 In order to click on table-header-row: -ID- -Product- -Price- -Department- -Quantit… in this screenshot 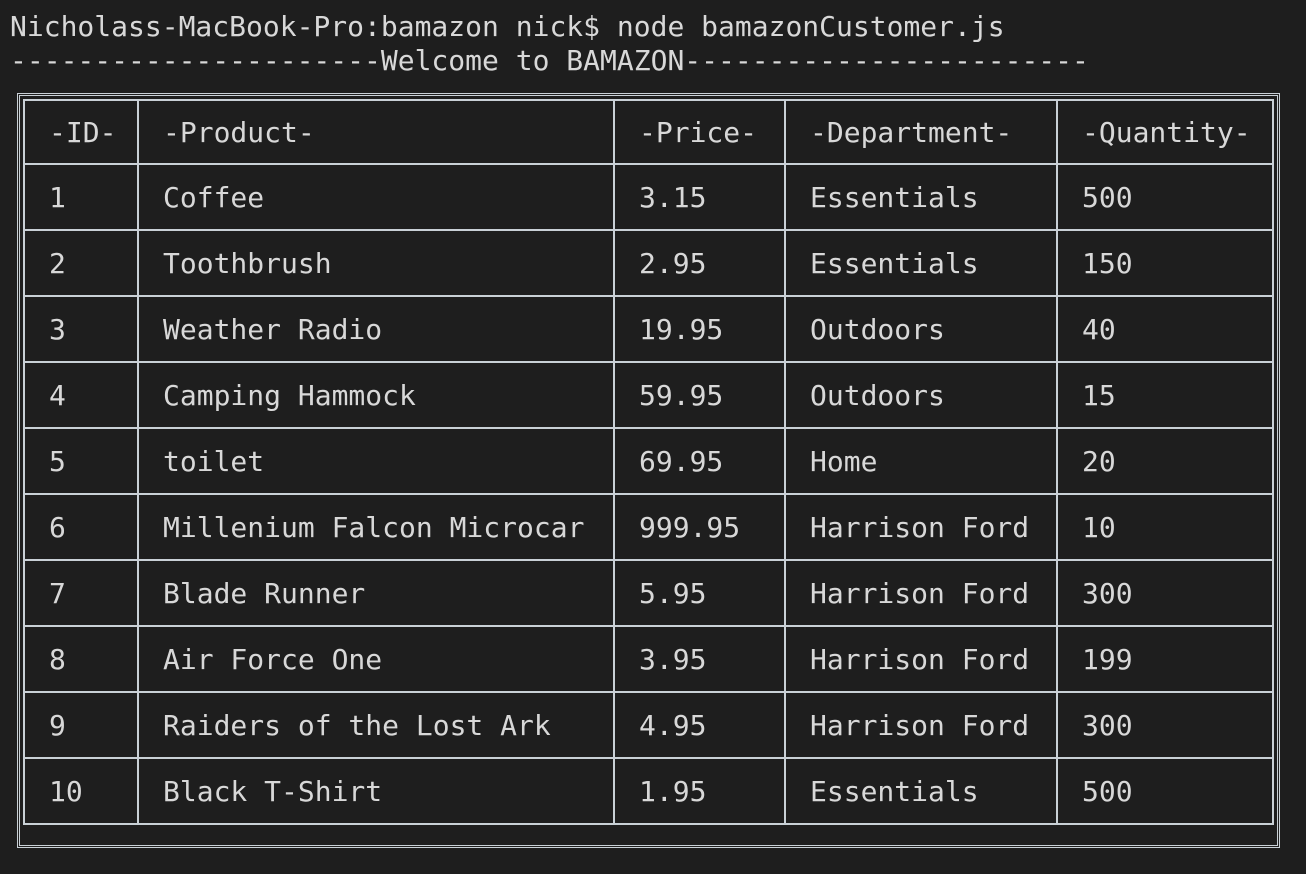, I will do `click(648, 132)`.